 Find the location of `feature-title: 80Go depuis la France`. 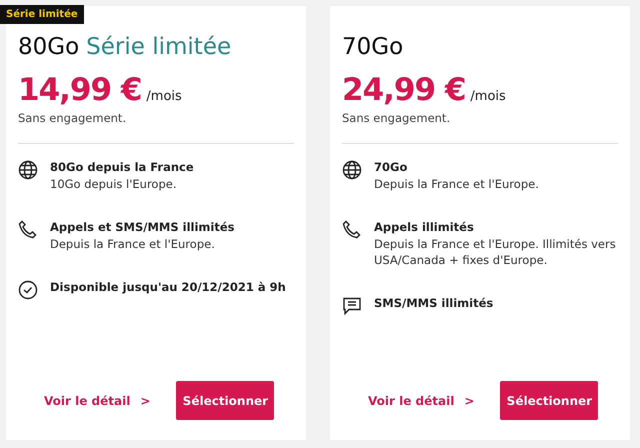

feature-title: 80Go depuis la France is located at coordinates (122, 167).